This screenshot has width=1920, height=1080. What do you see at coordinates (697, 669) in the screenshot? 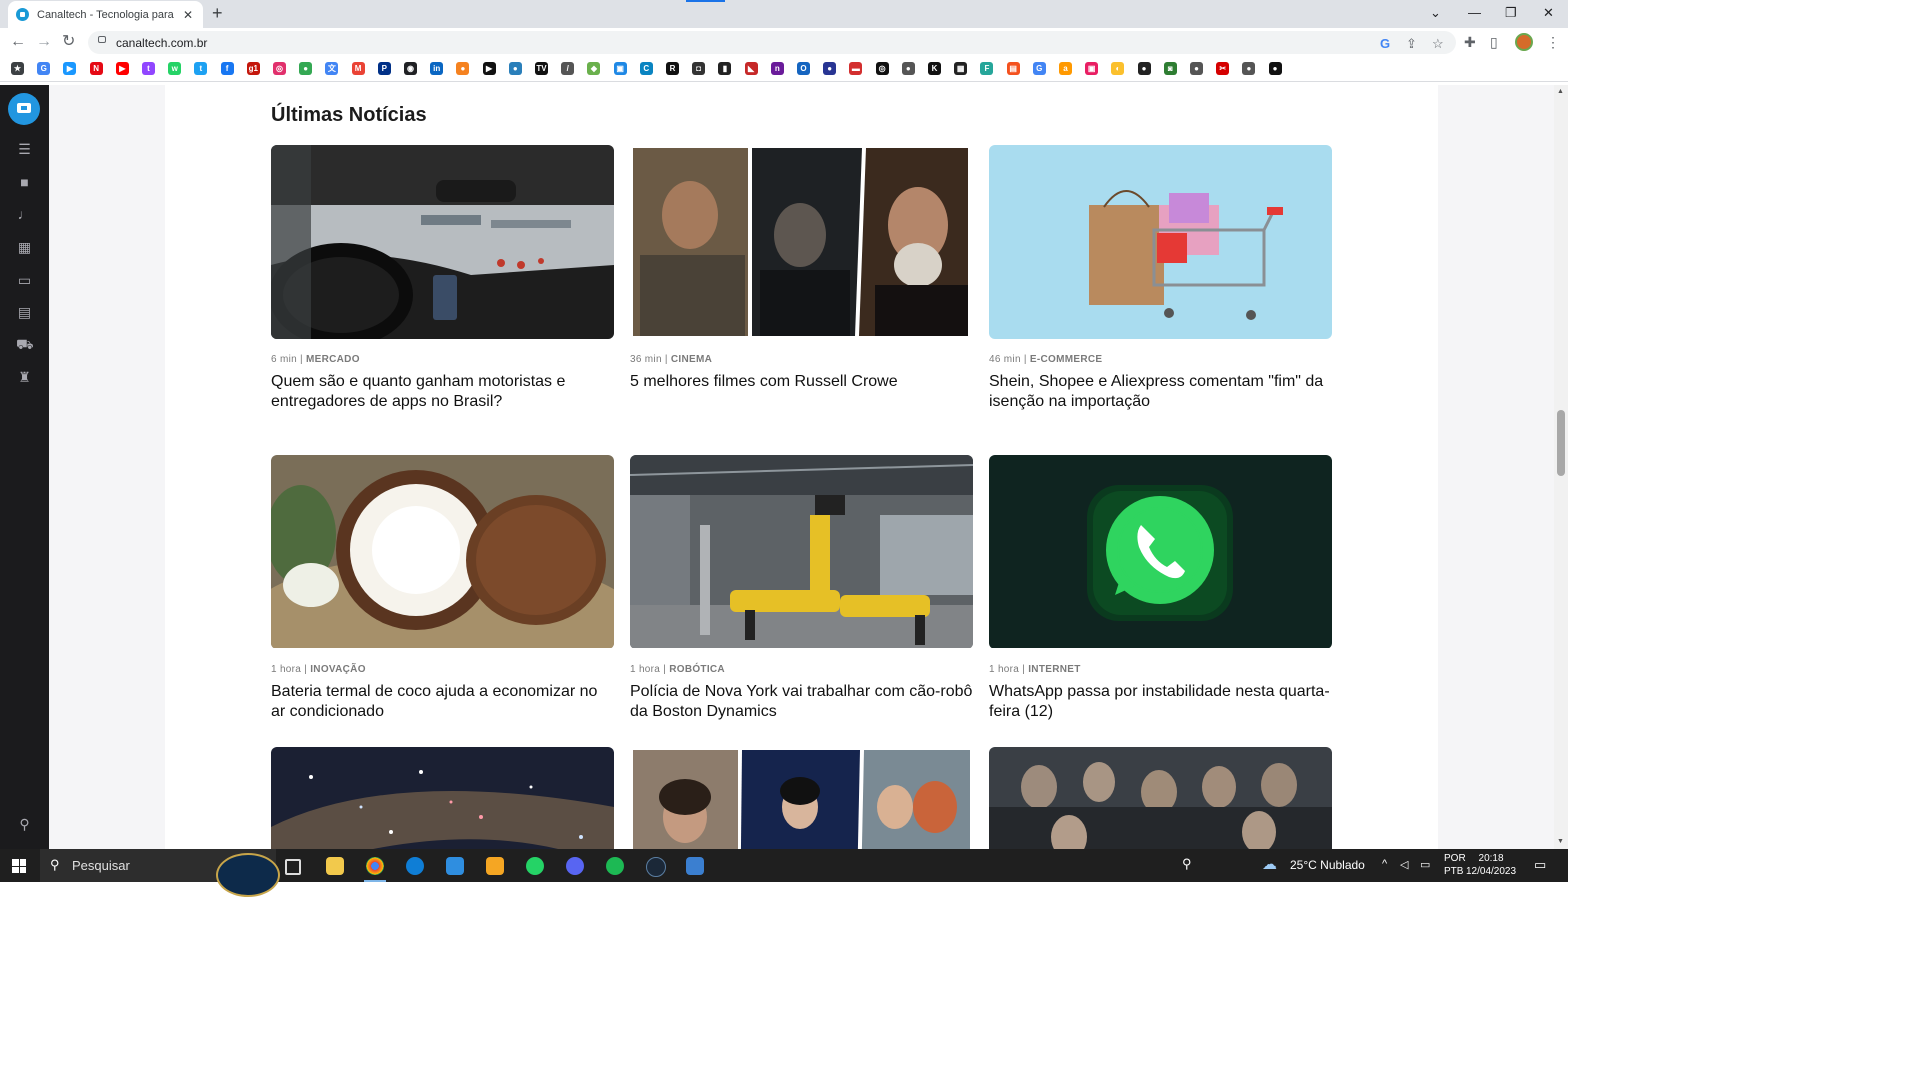
I see `article-category: ROBÓTICA` at bounding box center [697, 669].